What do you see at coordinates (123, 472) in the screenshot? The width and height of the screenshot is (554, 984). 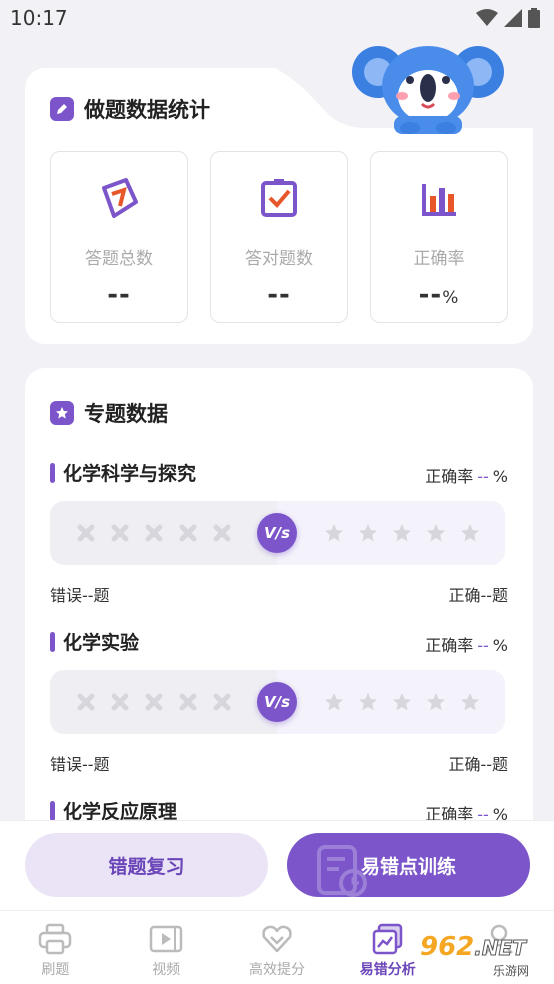 I see `topic-name: 化学科学与探究` at bounding box center [123, 472].